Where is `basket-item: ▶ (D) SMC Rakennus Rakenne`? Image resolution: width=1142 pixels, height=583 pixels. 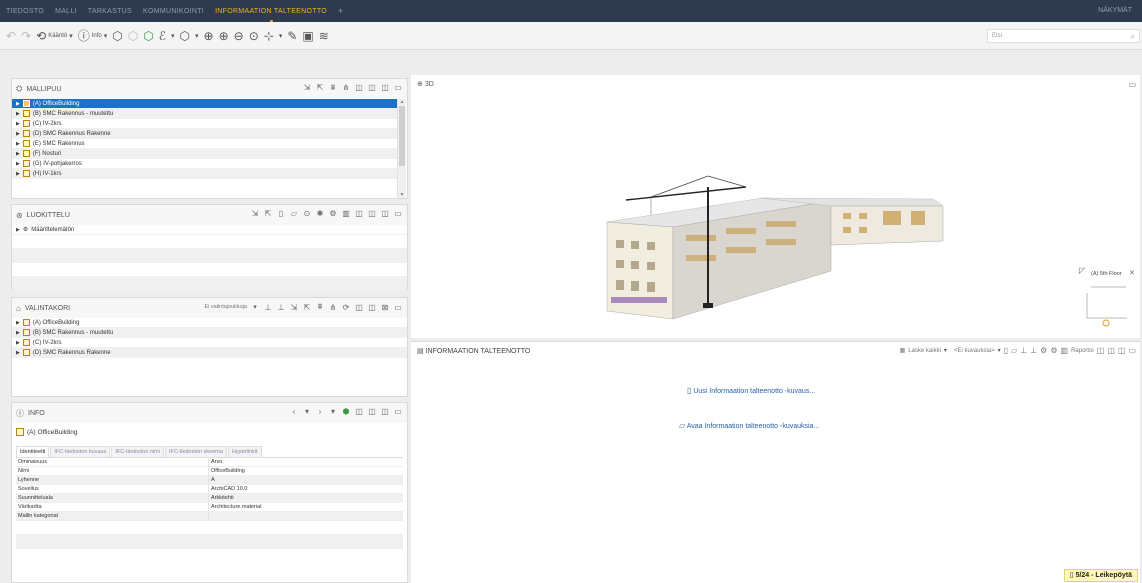 basket-item: ▶ (D) SMC Rakennus Rakenne is located at coordinates (209, 353).